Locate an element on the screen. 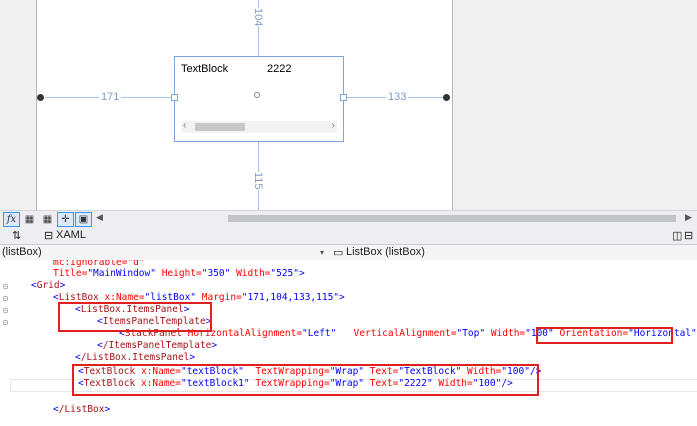 The height and width of the screenshot is (426, 697). margin-right-label: 133 is located at coordinates (397, 97).